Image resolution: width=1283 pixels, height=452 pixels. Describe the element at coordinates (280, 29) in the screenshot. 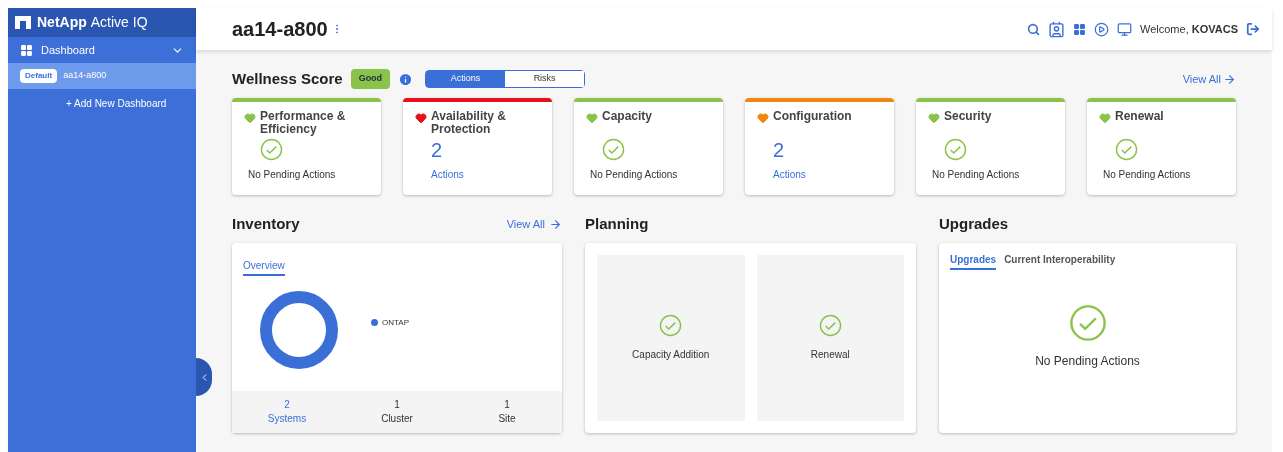

I see `page-title: aa14-a800` at that location.